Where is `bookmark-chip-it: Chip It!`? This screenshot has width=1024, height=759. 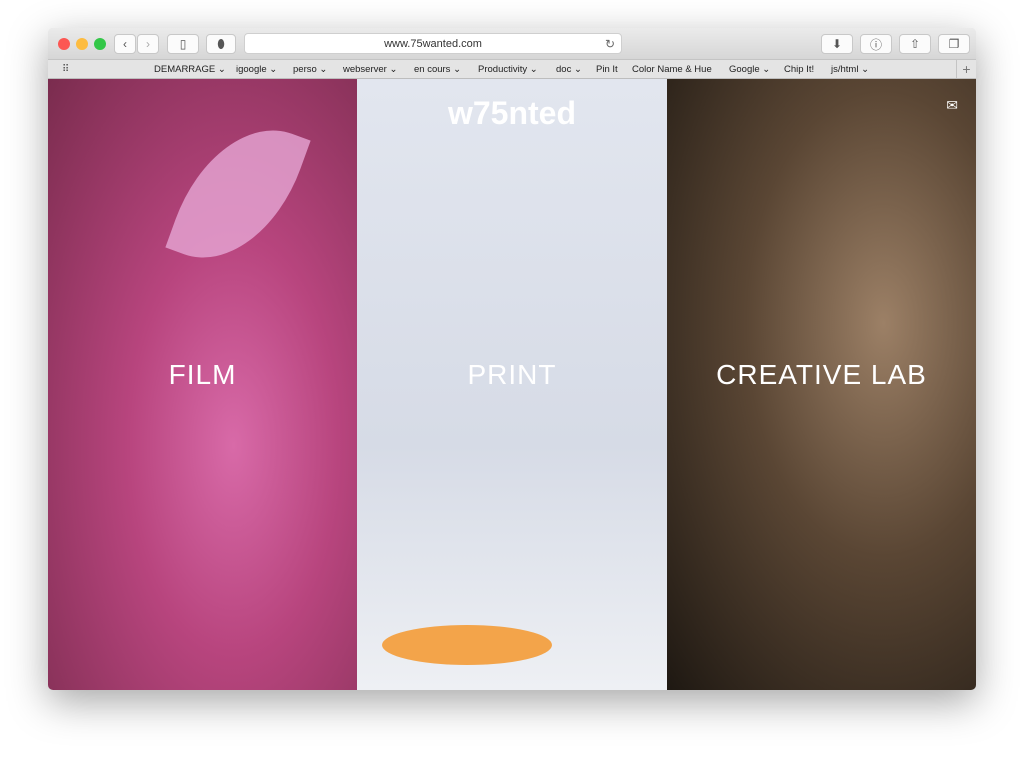
bookmark-chip-it: Chip It! is located at coordinates (799, 69).